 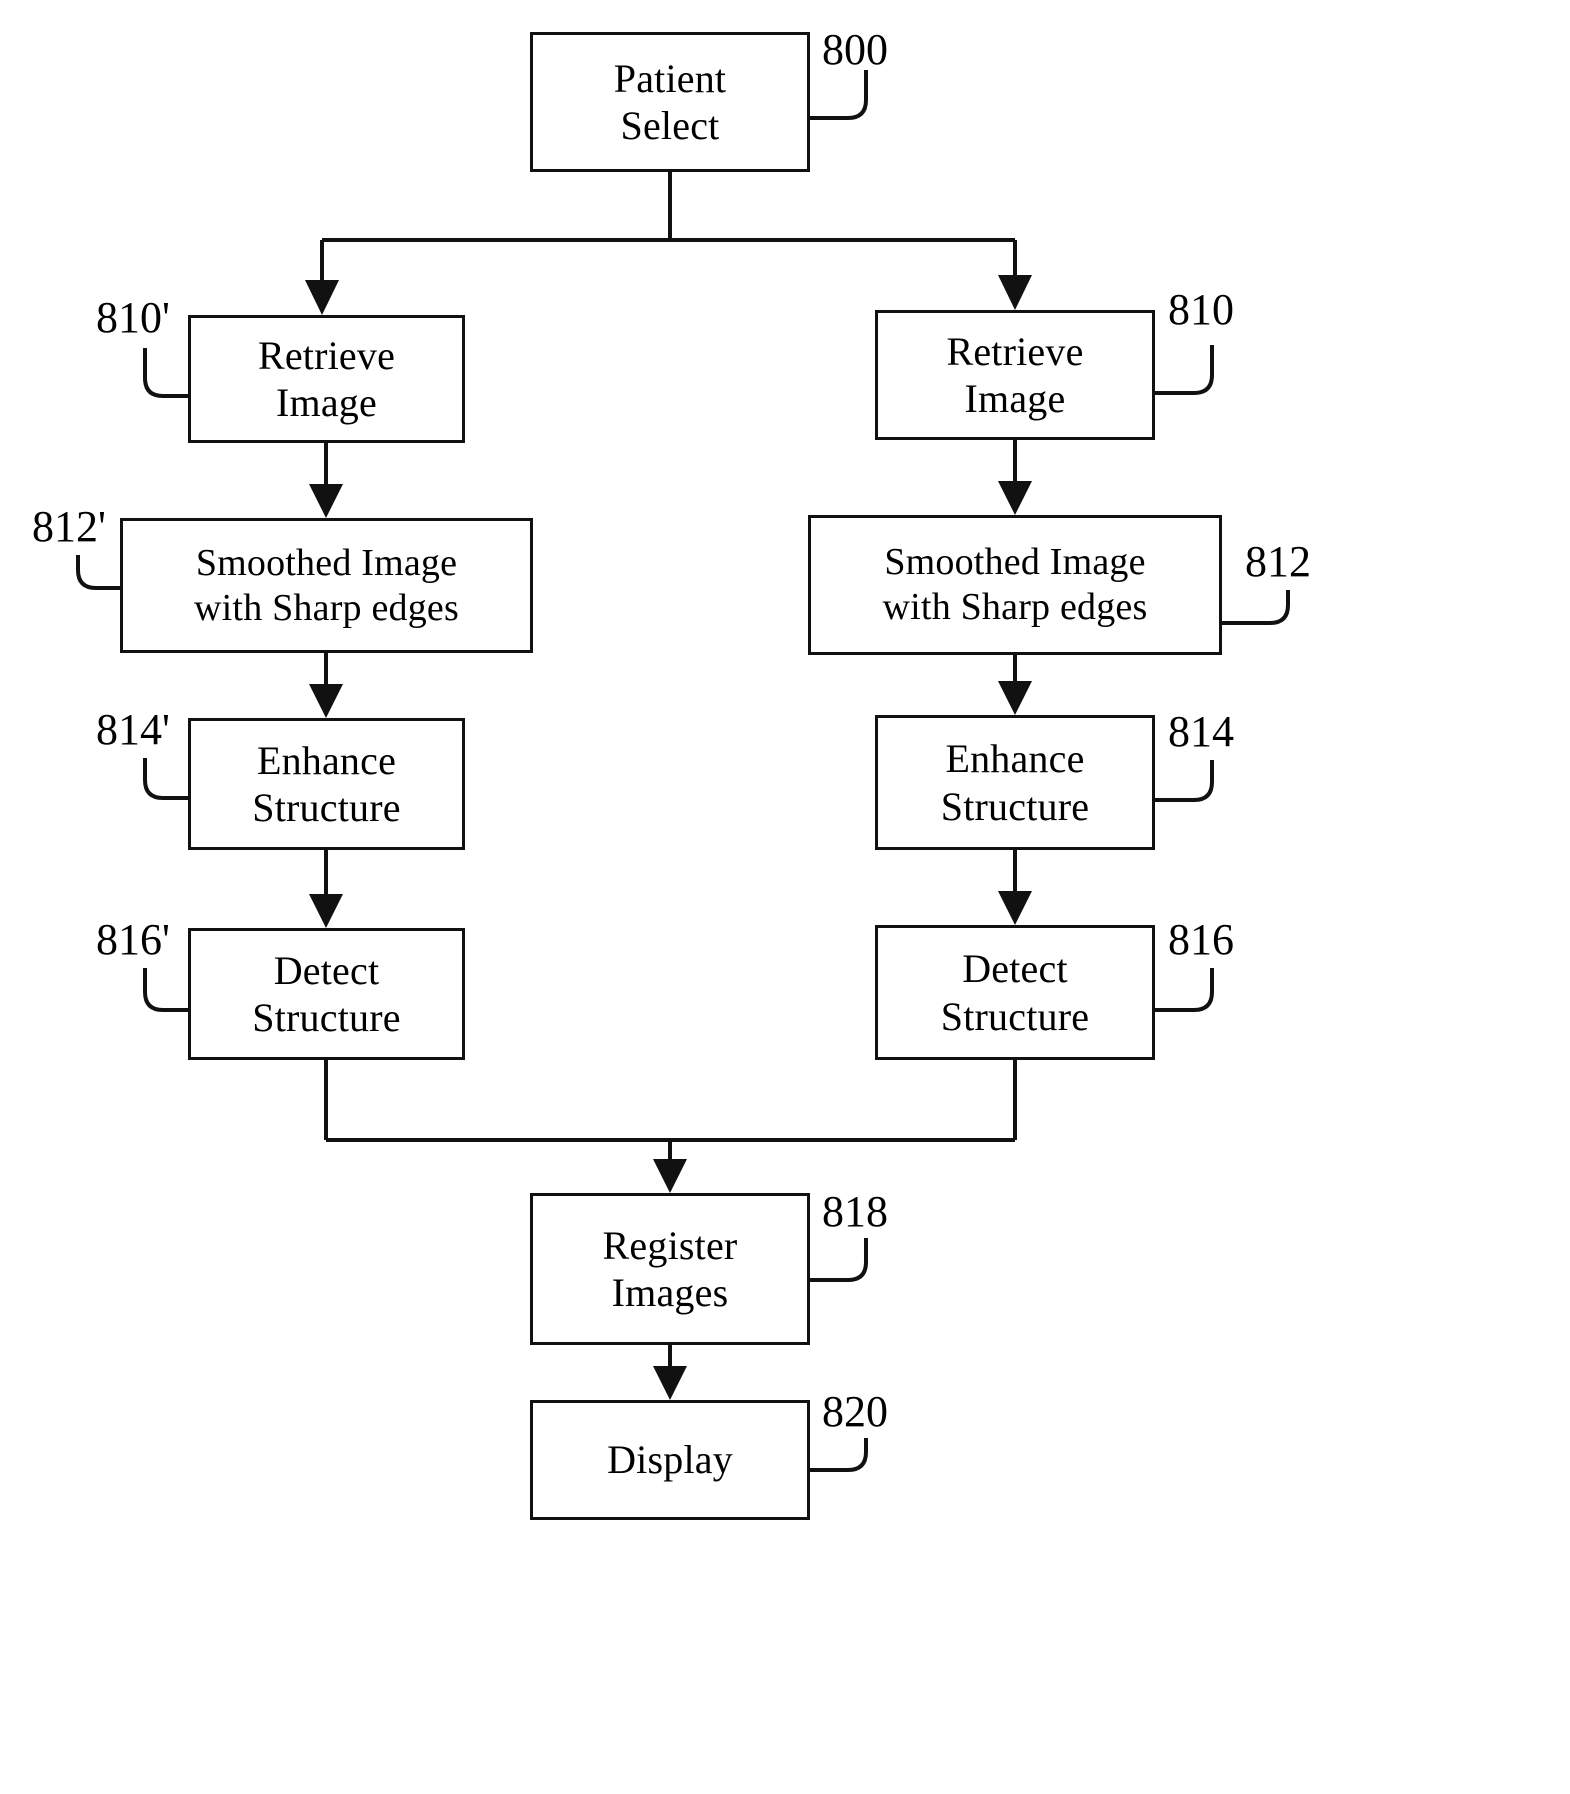 I want to click on leader-816-prime, so click(x=165, y=990).